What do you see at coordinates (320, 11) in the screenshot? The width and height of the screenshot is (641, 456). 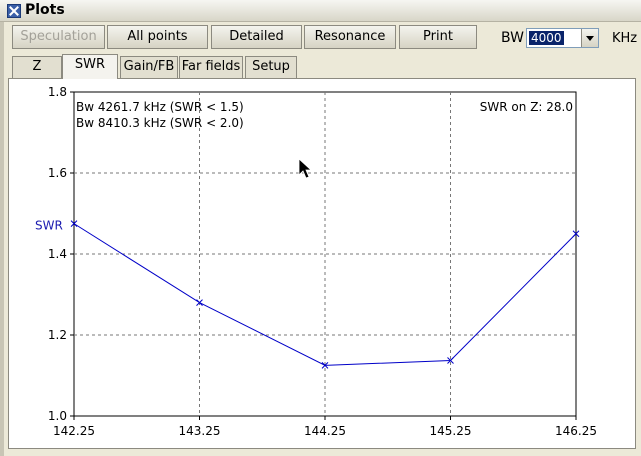 I see `title-bar: Plots` at bounding box center [320, 11].